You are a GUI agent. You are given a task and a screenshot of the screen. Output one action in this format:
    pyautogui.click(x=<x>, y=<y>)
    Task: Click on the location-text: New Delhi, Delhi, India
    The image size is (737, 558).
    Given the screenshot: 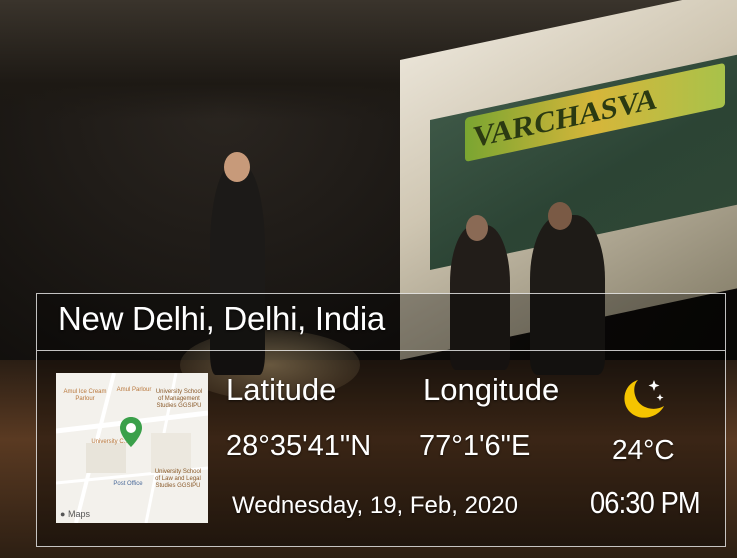 What is the action you would take?
    pyautogui.click(x=221, y=318)
    